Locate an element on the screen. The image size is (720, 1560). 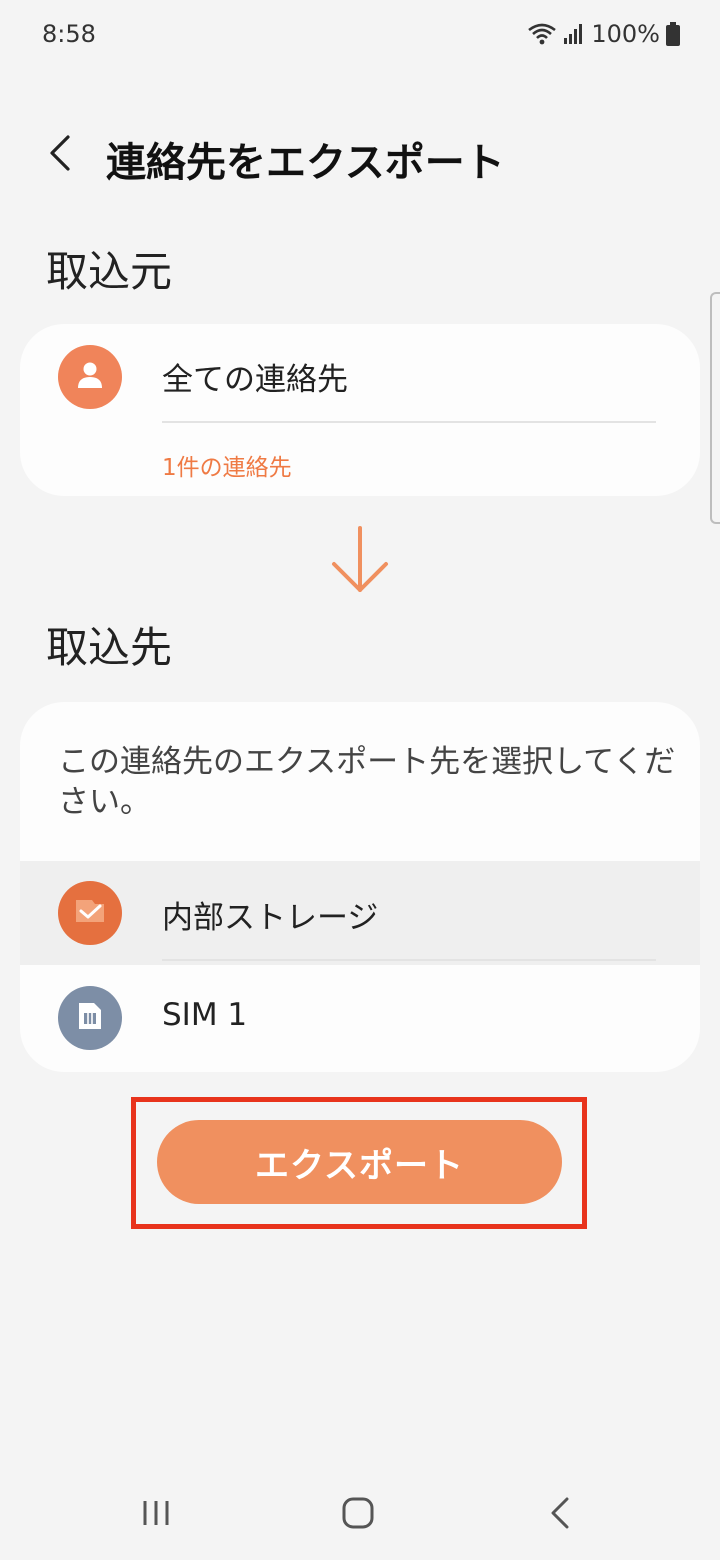
back-icon is located at coordinates (560, 1515).